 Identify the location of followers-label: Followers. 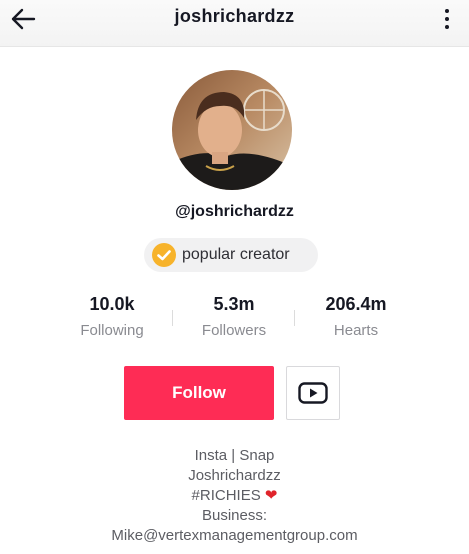
(234, 330).